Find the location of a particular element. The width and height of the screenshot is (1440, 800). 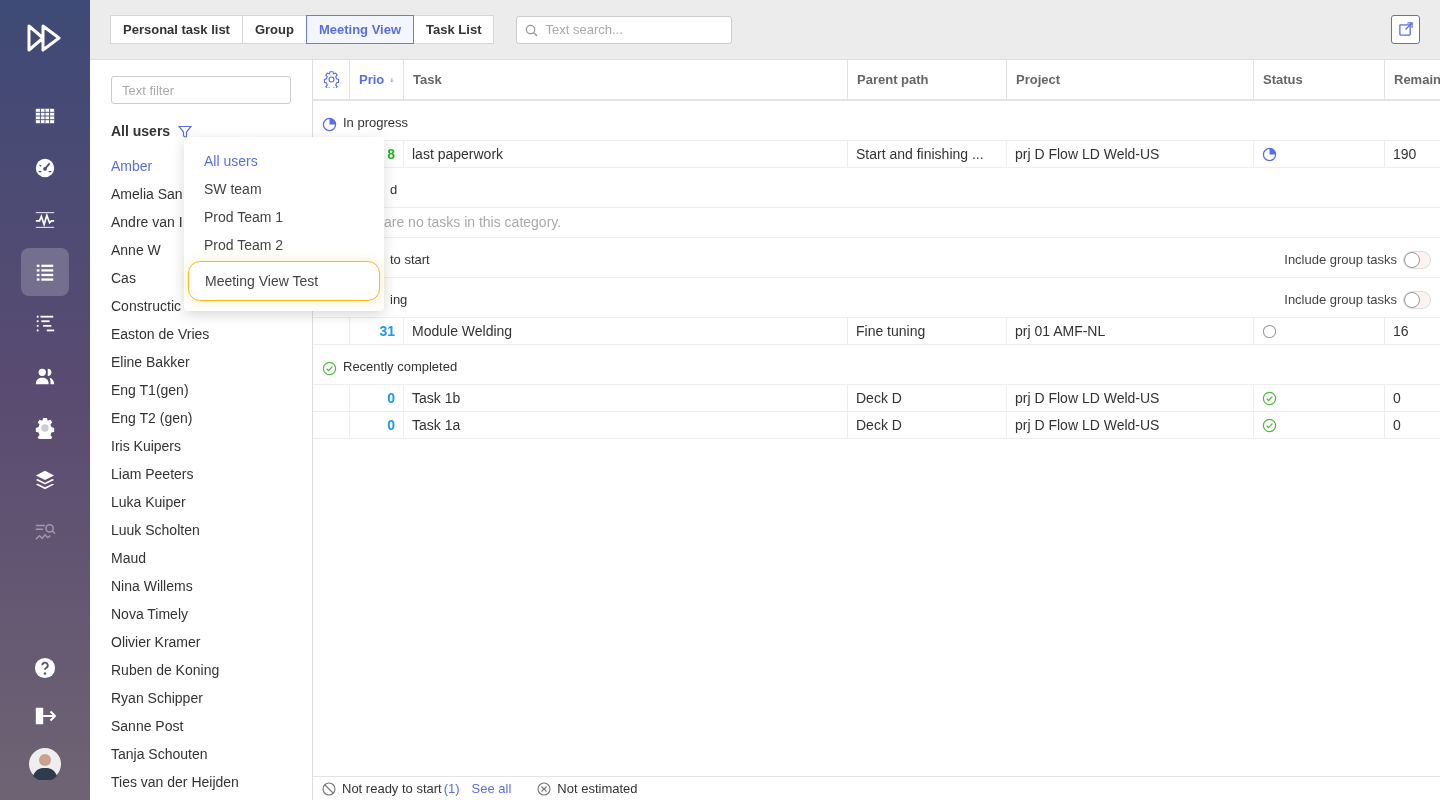

user-item: Ties van der Heijden is located at coordinates (201, 782).